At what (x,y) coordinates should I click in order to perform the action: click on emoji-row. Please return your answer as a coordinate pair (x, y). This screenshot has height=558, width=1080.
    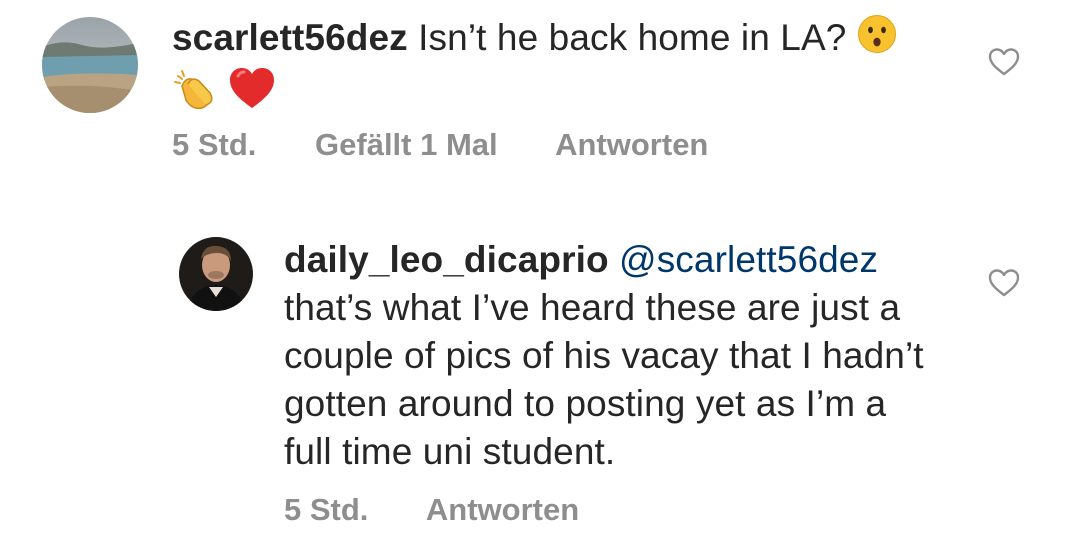
    Looking at the image, I should click on (557, 90).